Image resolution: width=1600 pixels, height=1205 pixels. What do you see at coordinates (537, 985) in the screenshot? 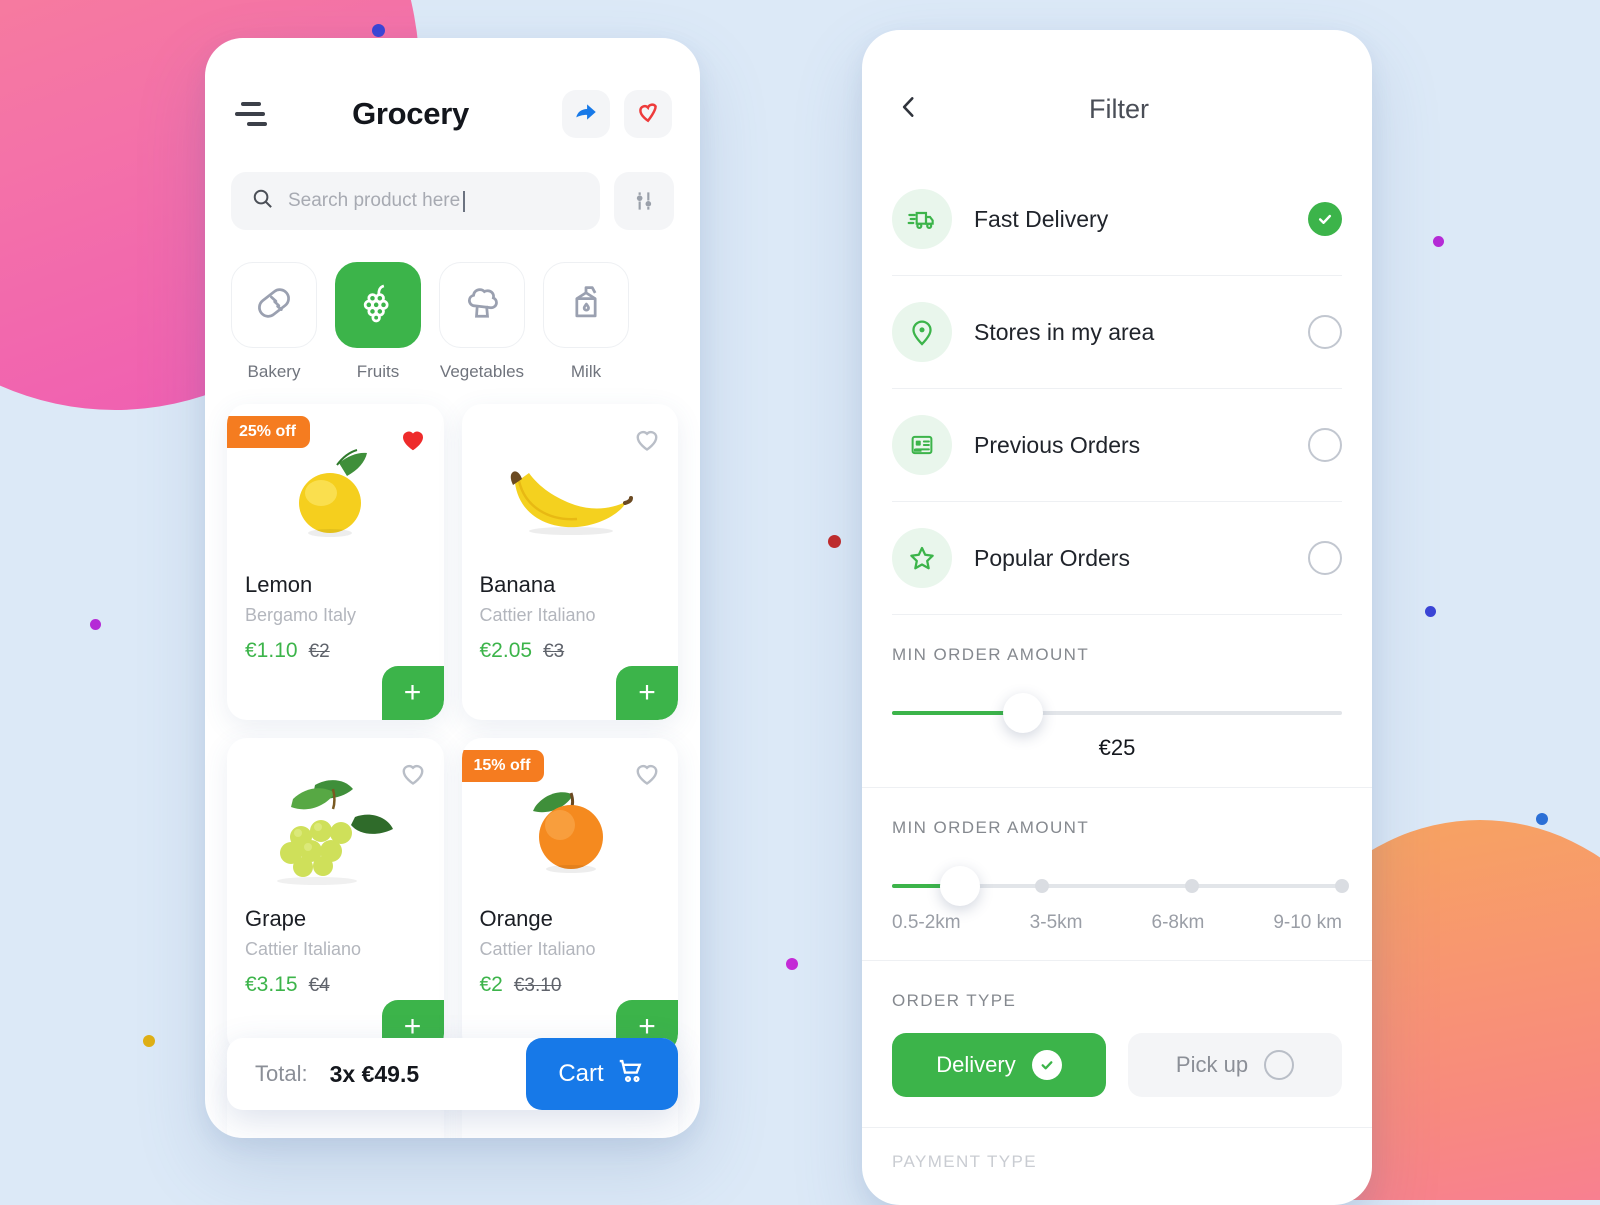
I see `product-old-price: €3.10` at bounding box center [537, 985].